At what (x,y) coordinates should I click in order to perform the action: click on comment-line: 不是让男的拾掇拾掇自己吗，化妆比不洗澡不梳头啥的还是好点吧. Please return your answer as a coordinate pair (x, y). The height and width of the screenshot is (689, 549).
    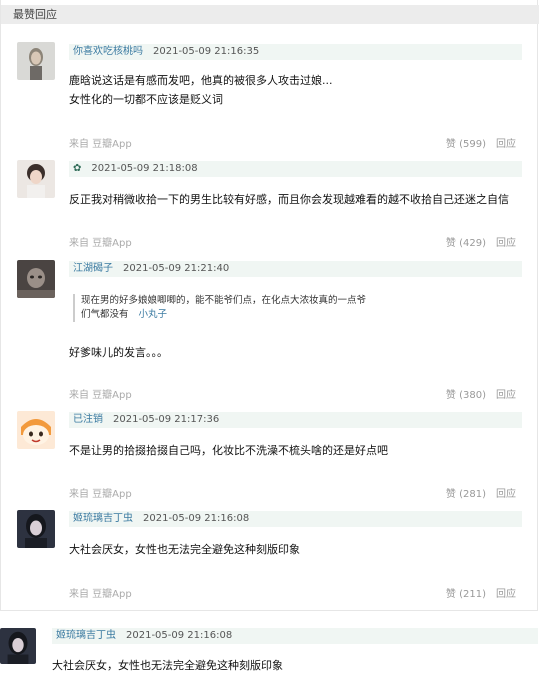
    Looking at the image, I should click on (228, 450).